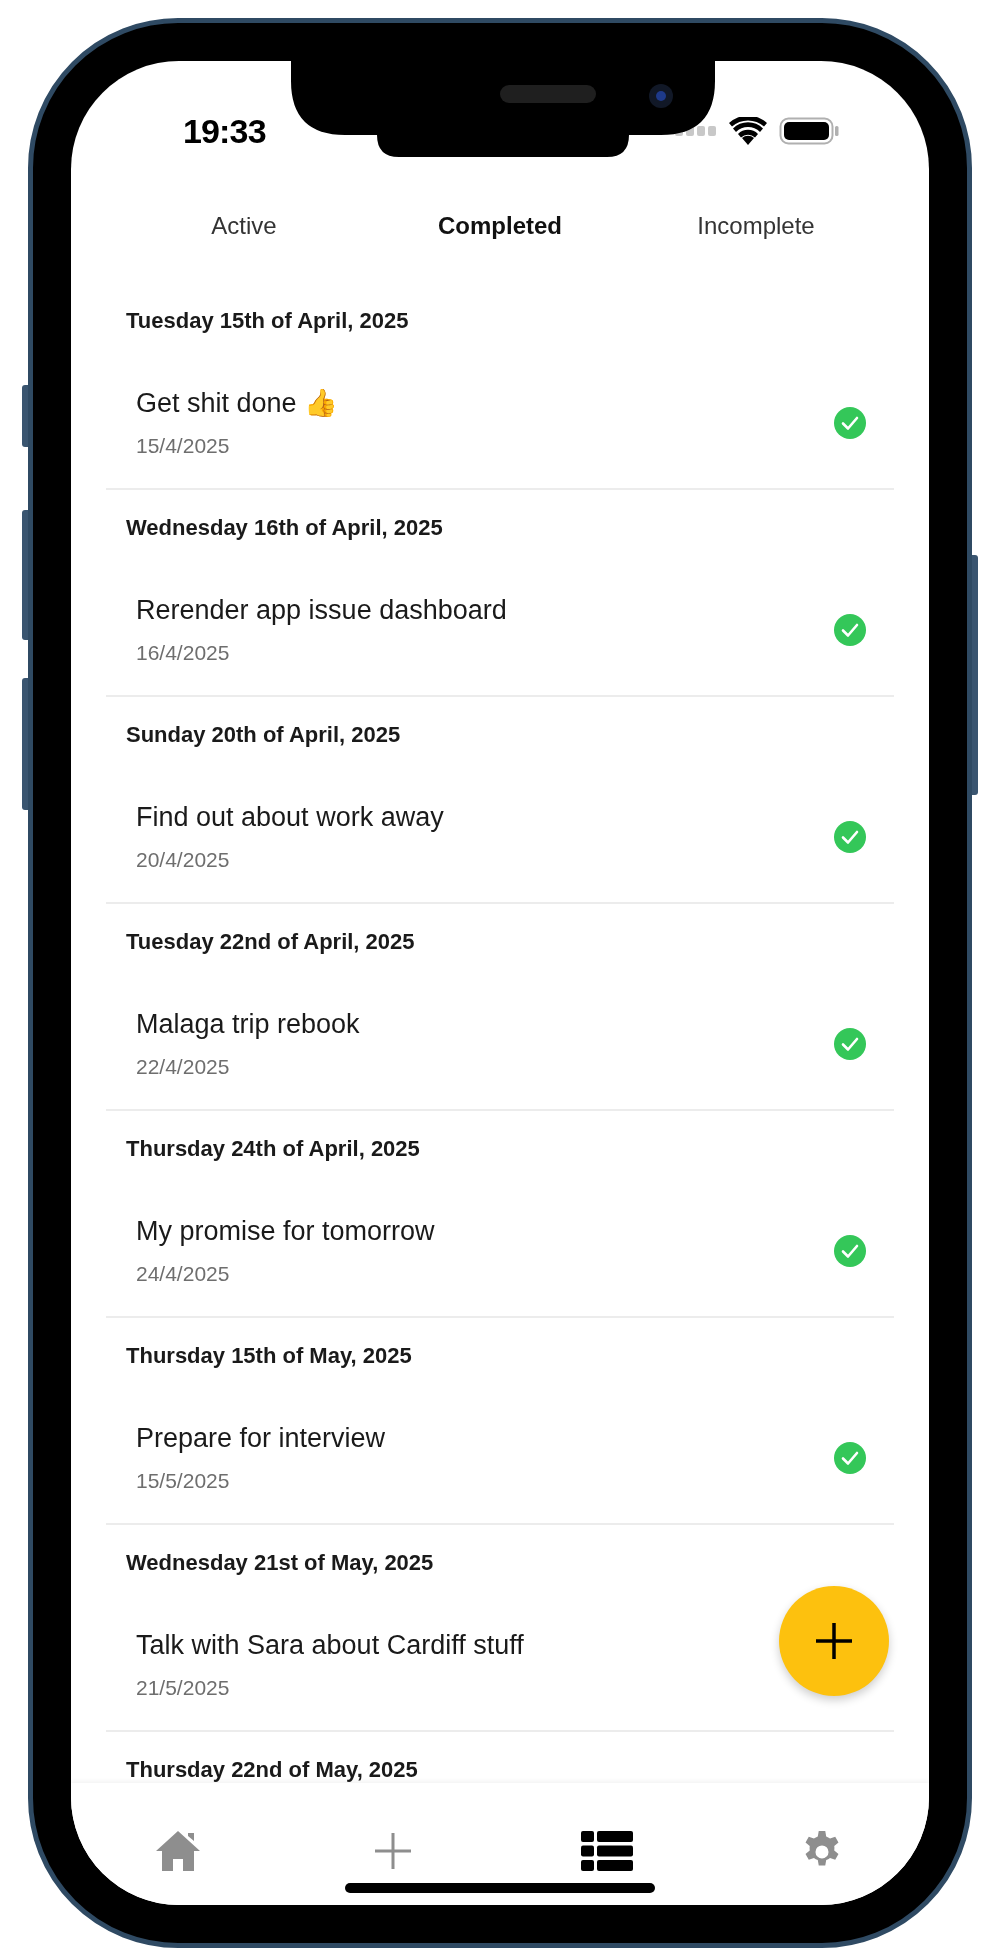  Describe the element at coordinates (244, 226) in the screenshot. I see `tab: Active` at that location.